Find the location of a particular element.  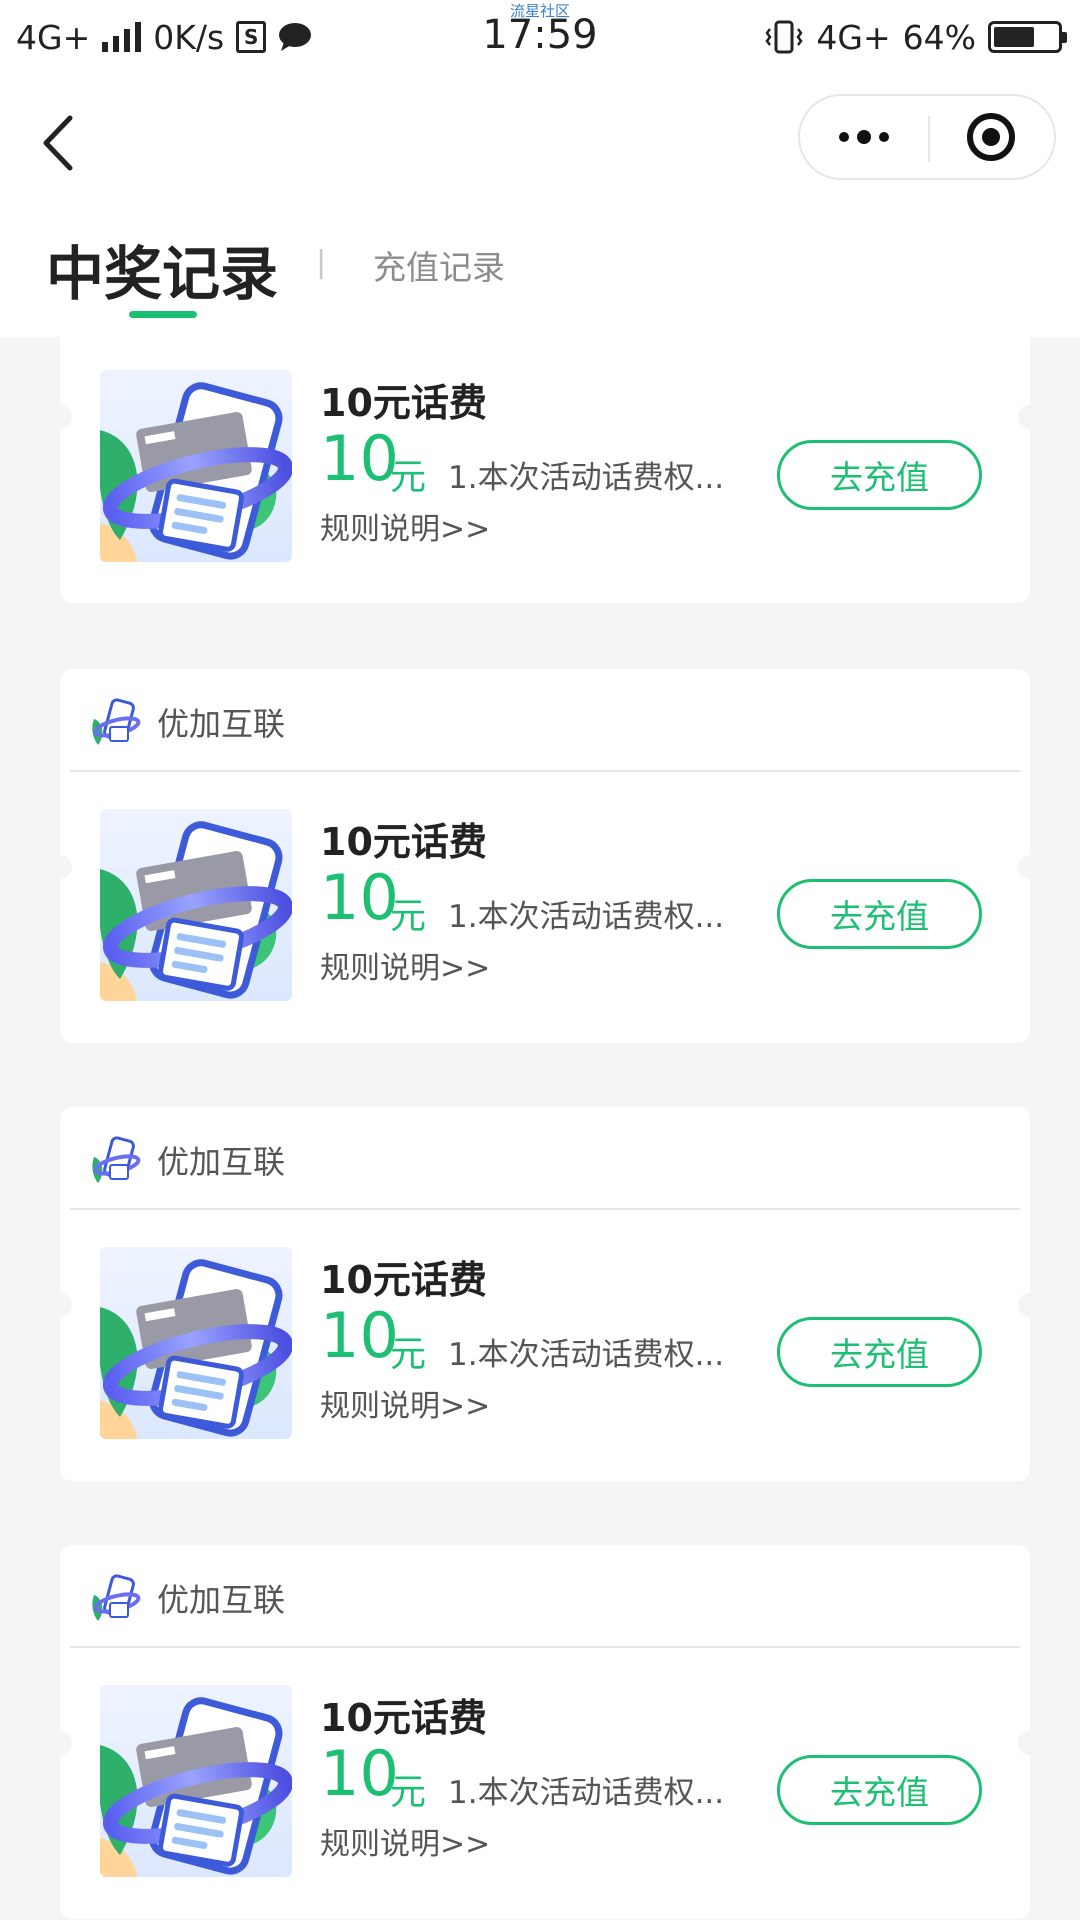

more-button is located at coordinates (864, 137).